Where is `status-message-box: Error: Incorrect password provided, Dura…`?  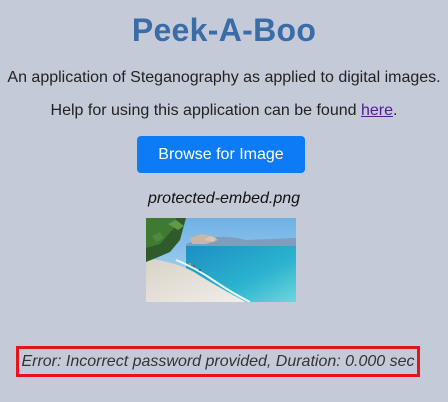 status-message-box: Error: Incorrect password provided, Dura… is located at coordinates (218, 361).